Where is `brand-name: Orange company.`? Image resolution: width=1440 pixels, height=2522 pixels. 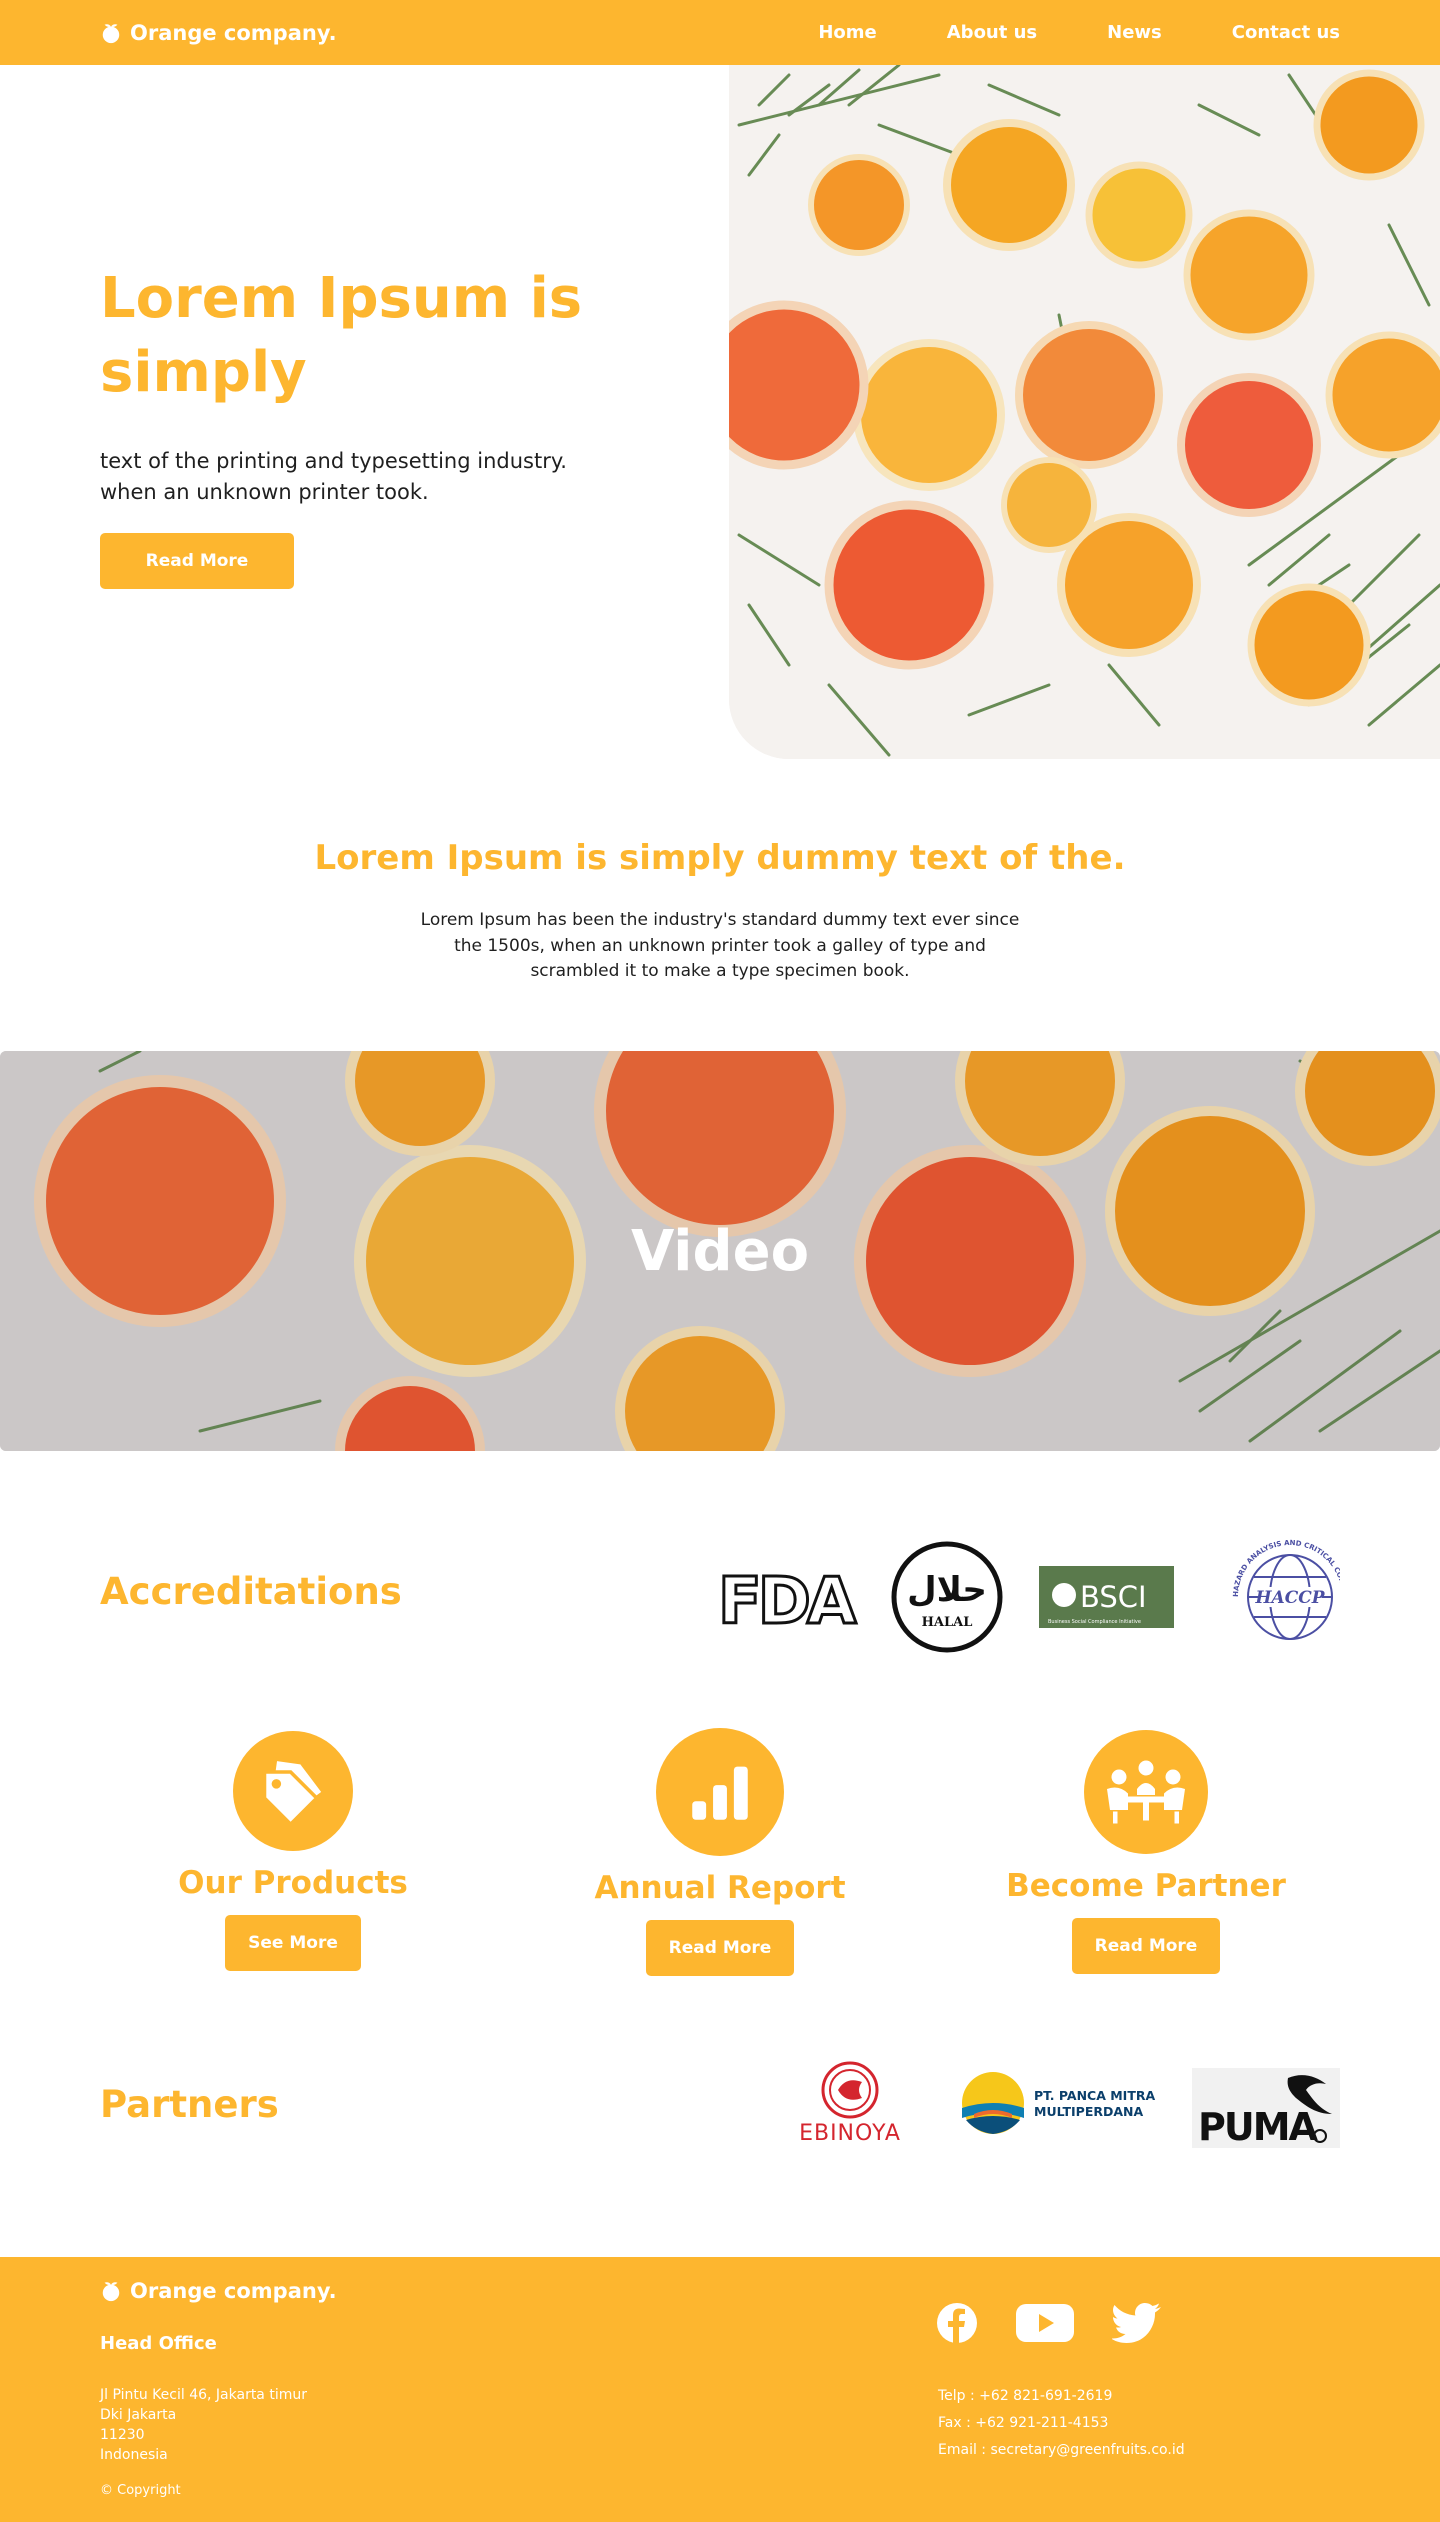 brand-name: Orange company. is located at coordinates (233, 32).